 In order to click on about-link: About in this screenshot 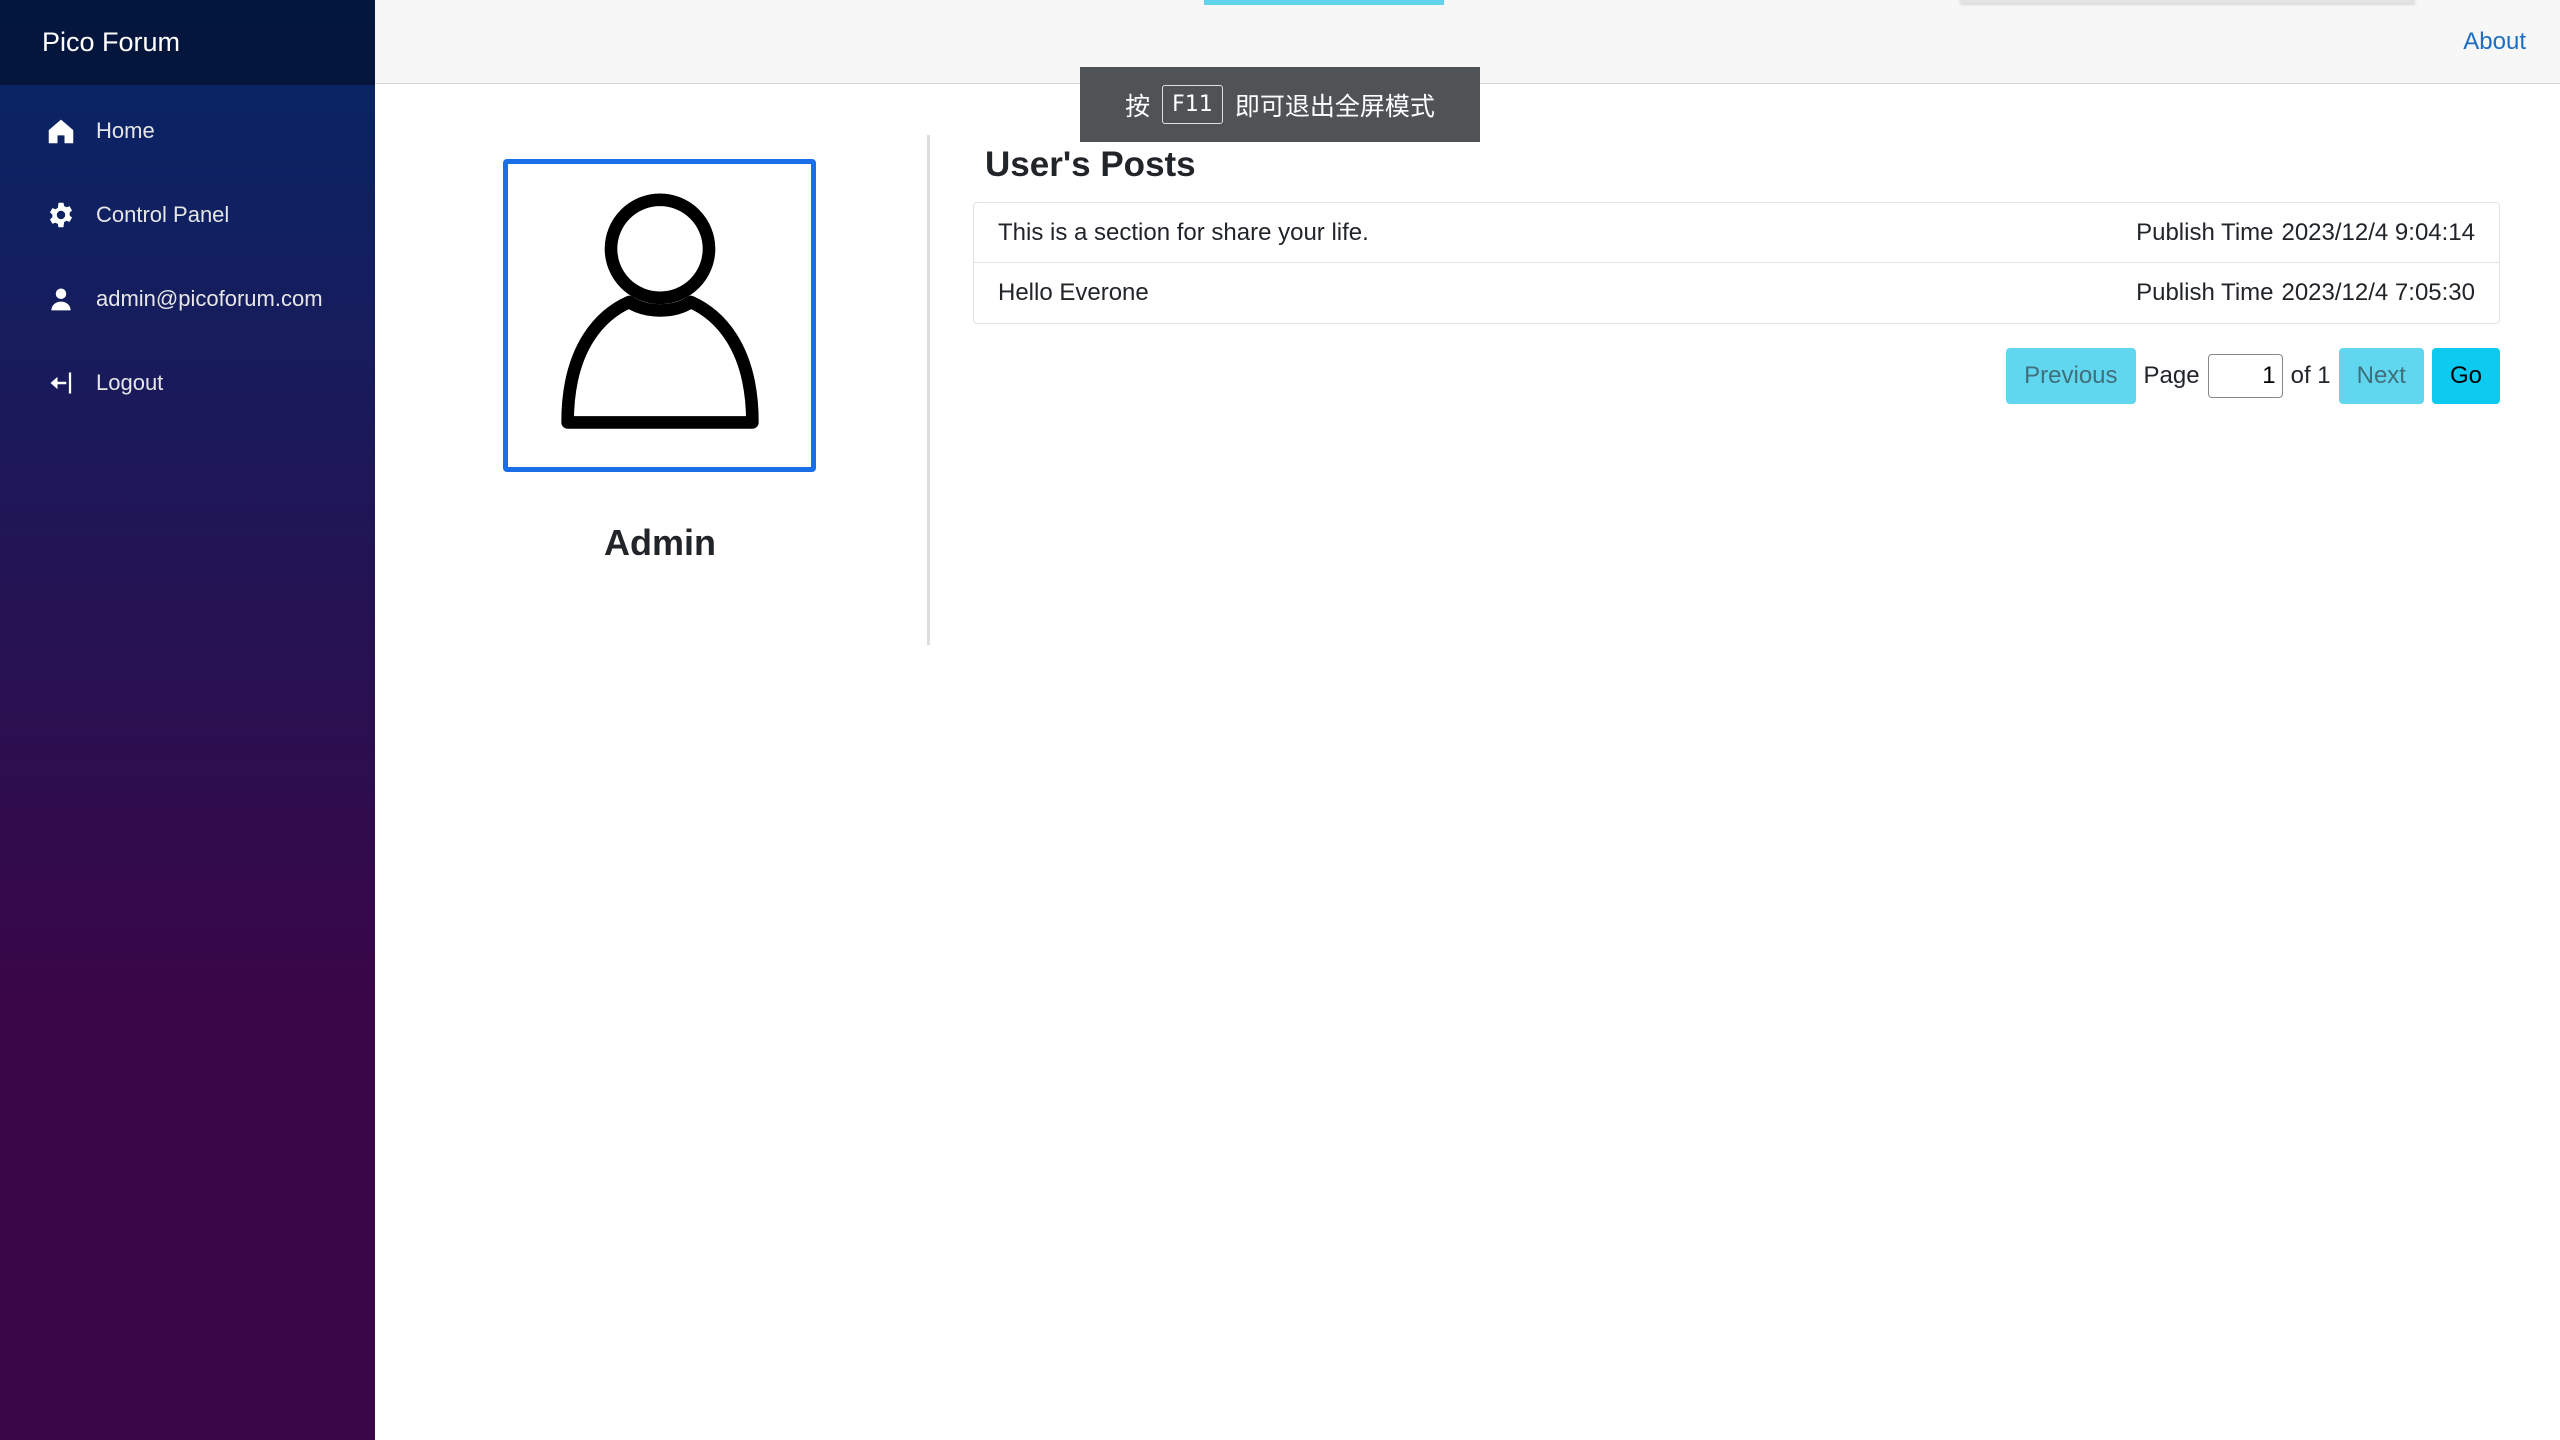, I will do `click(2494, 42)`.